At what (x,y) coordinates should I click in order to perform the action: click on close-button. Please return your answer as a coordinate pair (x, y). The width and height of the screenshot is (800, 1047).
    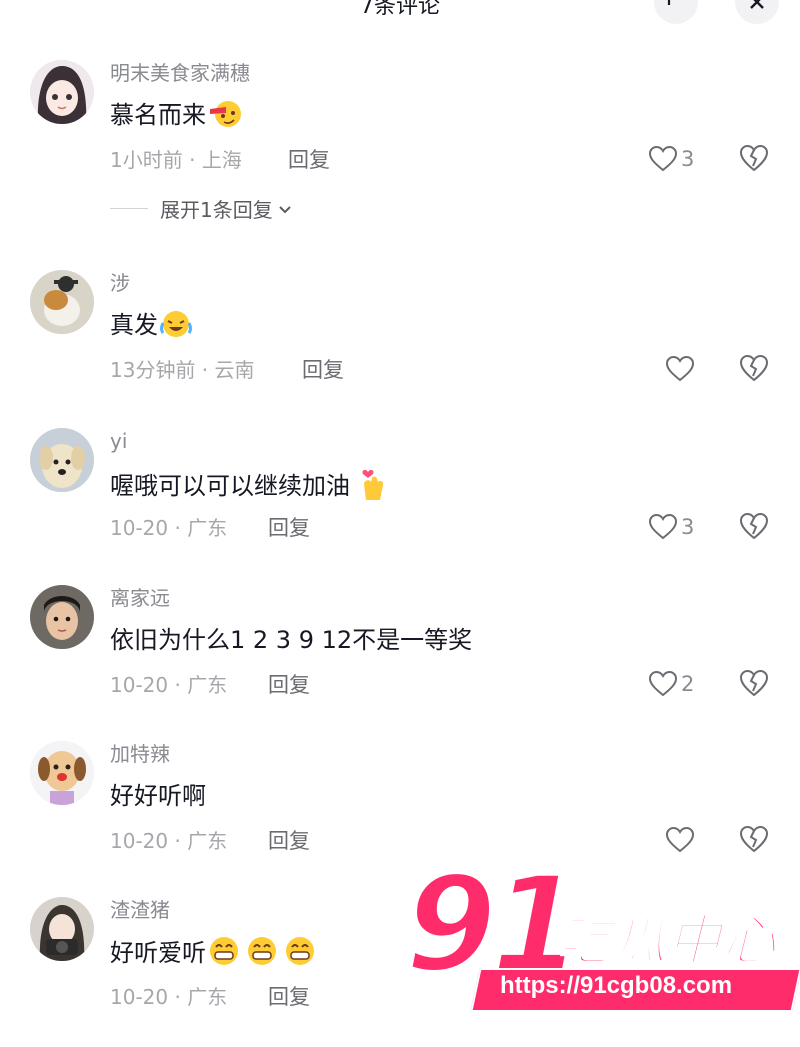
    Looking at the image, I should click on (757, 12).